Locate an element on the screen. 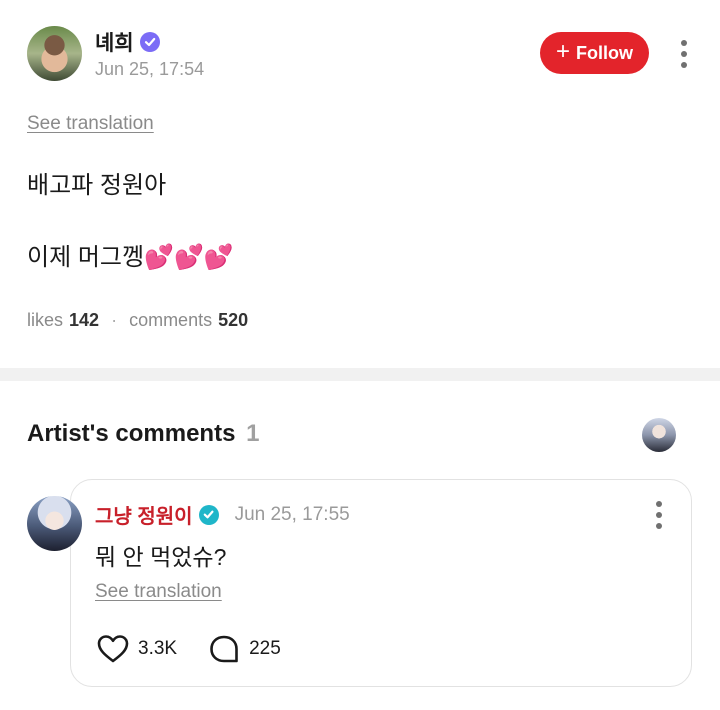 Image resolution: width=720 pixels, height=710 pixels. likes-count: 142 is located at coordinates (84, 320).